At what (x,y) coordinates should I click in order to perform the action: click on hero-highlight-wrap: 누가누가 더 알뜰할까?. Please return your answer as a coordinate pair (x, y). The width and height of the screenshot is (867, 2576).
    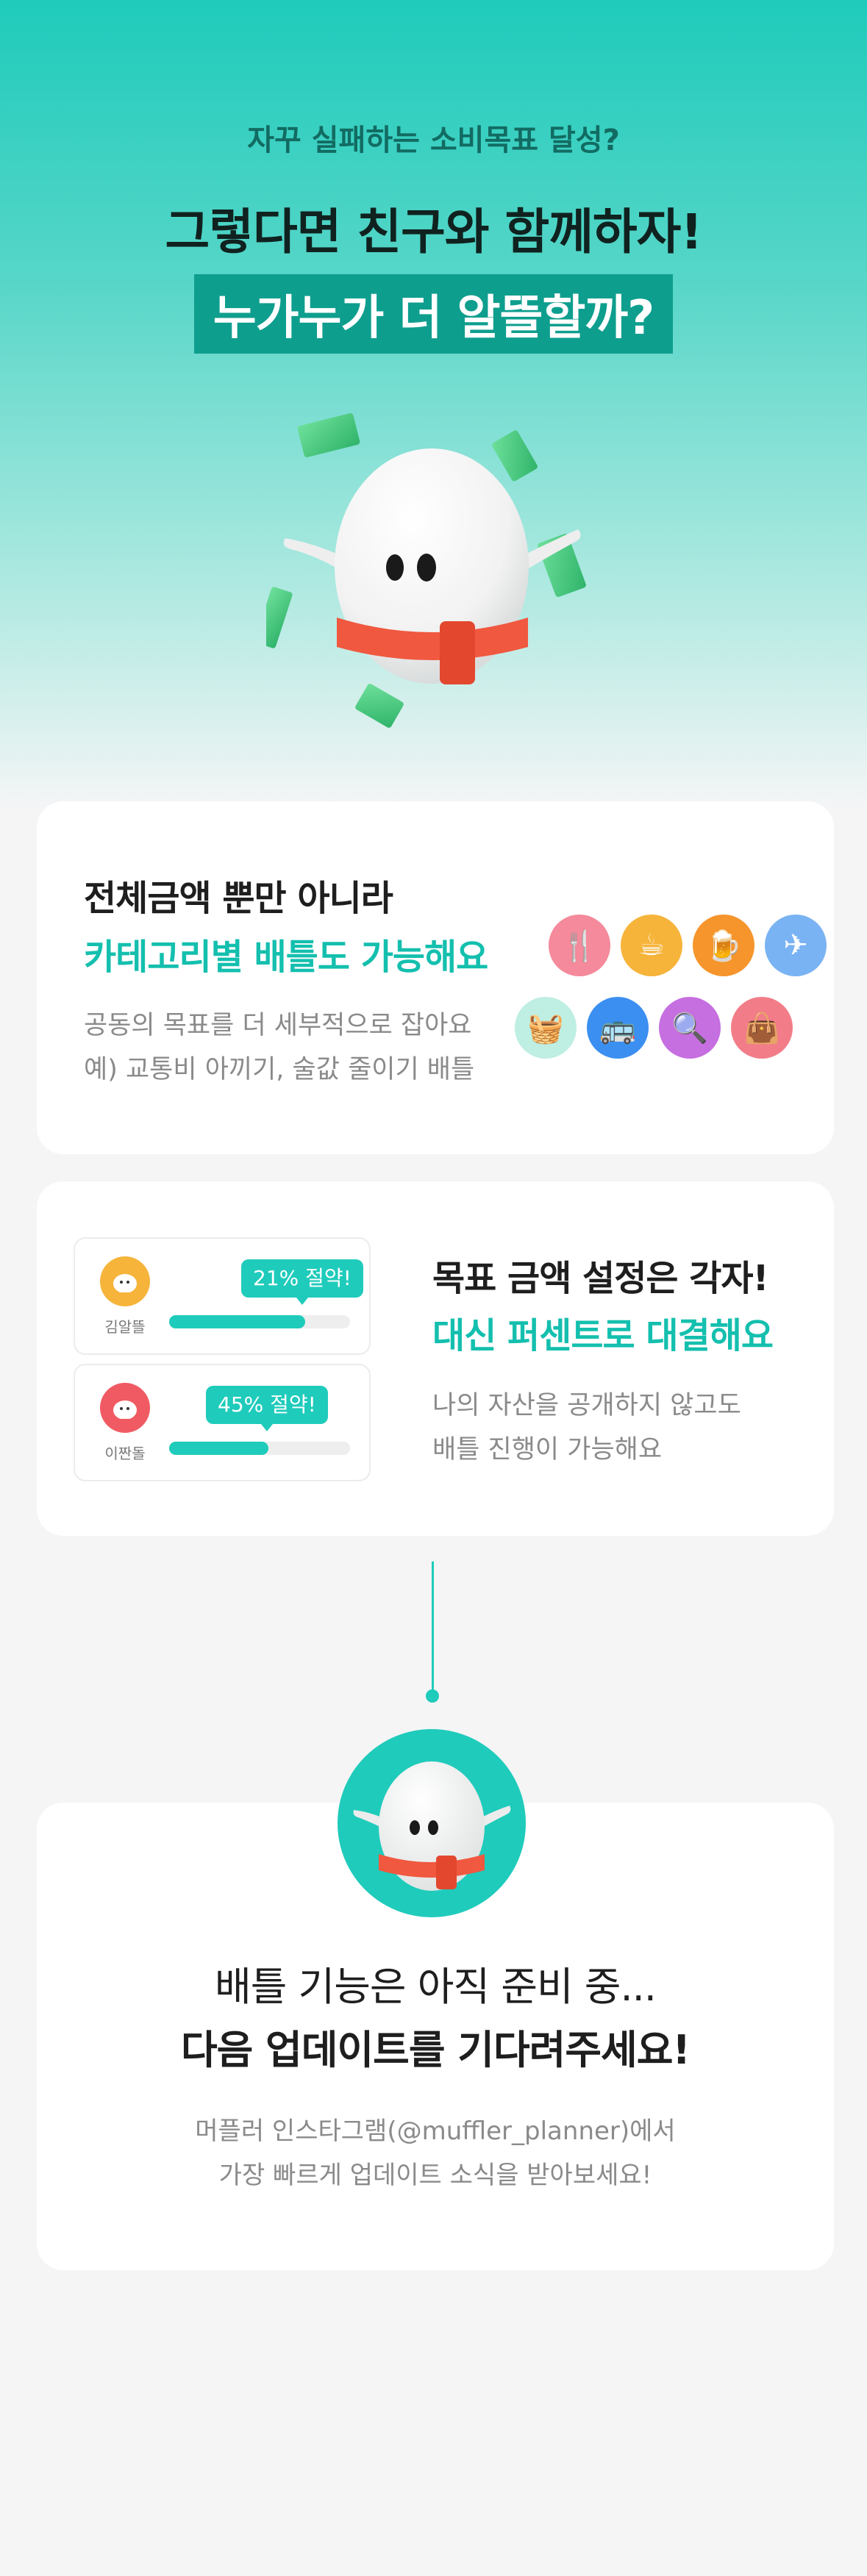
    Looking at the image, I should click on (433, 314).